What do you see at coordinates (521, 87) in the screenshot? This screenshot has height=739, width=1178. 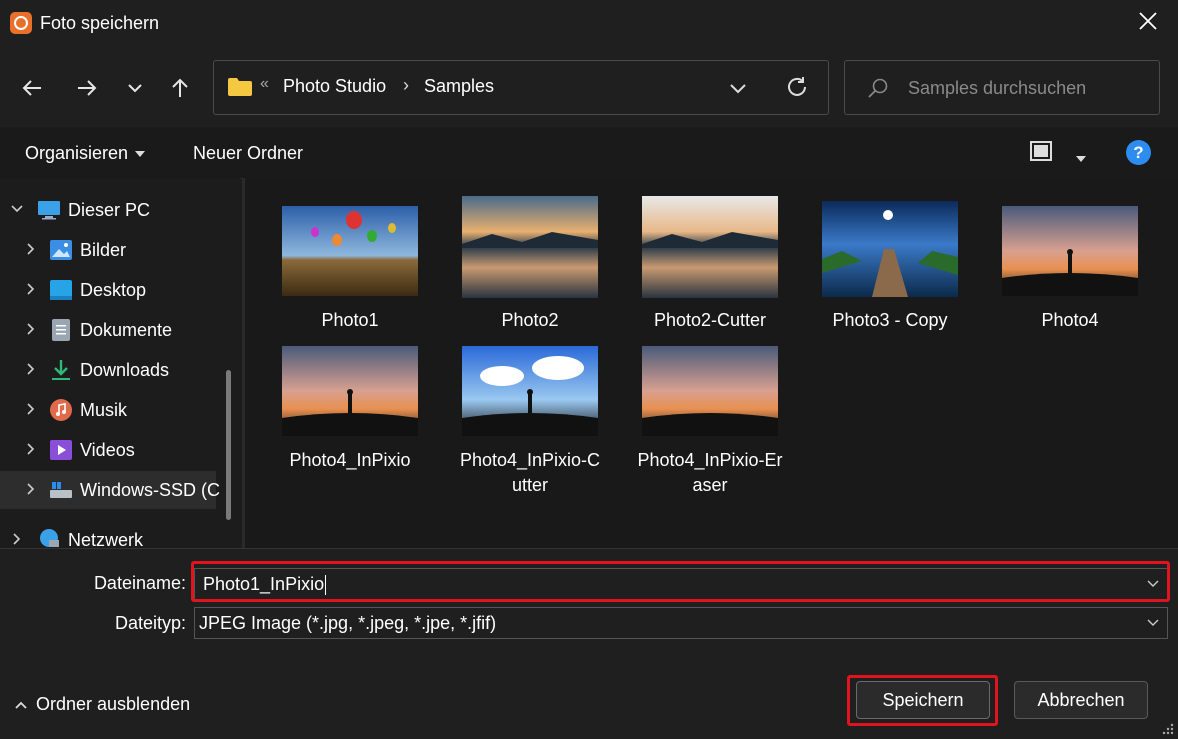 I see `address-bar: « Photo Studio › Samples` at bounding box center [521, 87].